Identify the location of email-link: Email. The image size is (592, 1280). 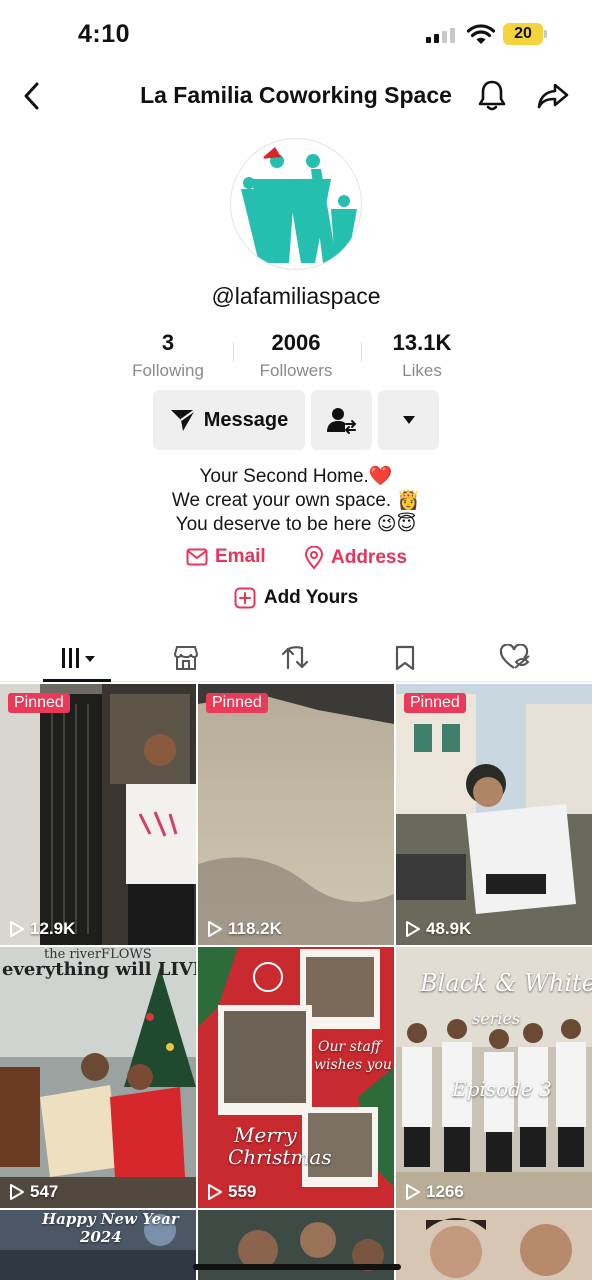
(226, 557).